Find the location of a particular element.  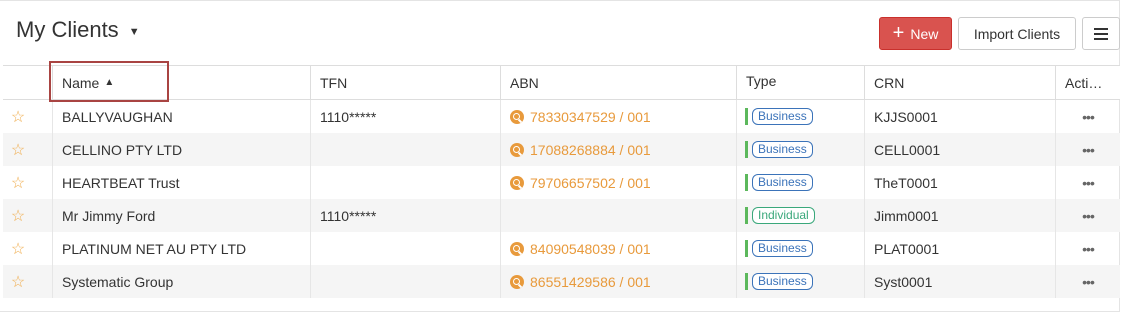

caret-down-icon: ▼ is located at coordinates (134, 32).